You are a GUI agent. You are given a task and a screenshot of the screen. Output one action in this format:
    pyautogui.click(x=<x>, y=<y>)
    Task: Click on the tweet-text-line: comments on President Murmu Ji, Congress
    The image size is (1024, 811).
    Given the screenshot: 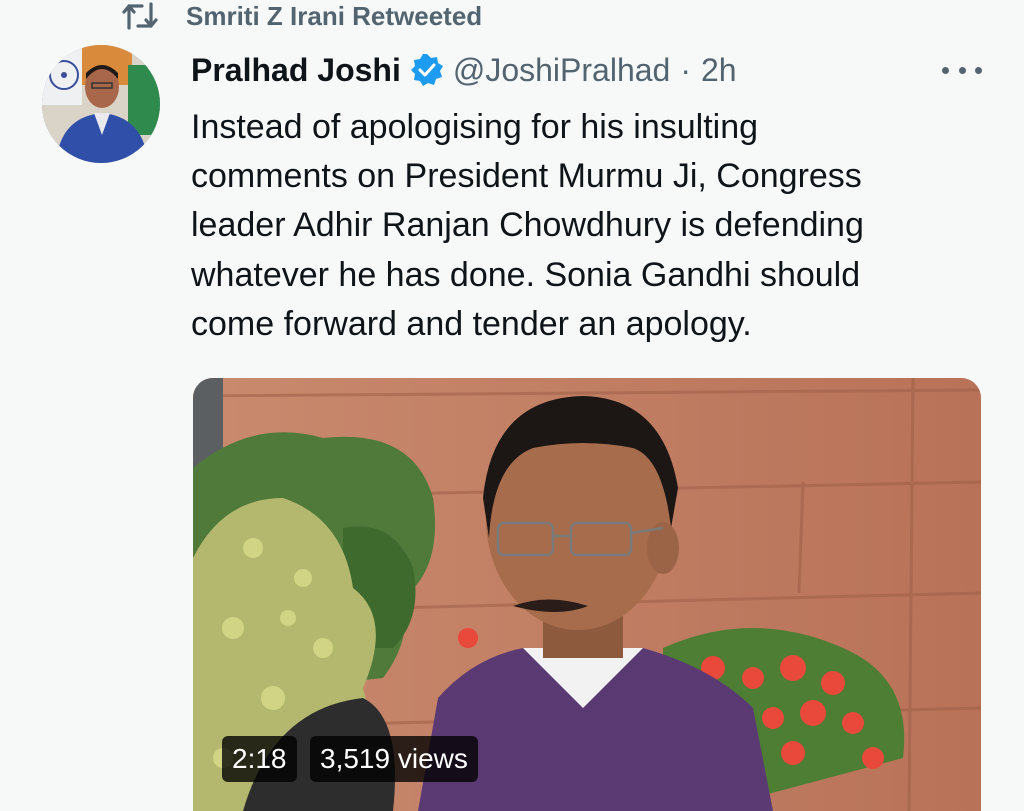 What is the action you would take?
    pyautogui.click(x=526, y=176)
    